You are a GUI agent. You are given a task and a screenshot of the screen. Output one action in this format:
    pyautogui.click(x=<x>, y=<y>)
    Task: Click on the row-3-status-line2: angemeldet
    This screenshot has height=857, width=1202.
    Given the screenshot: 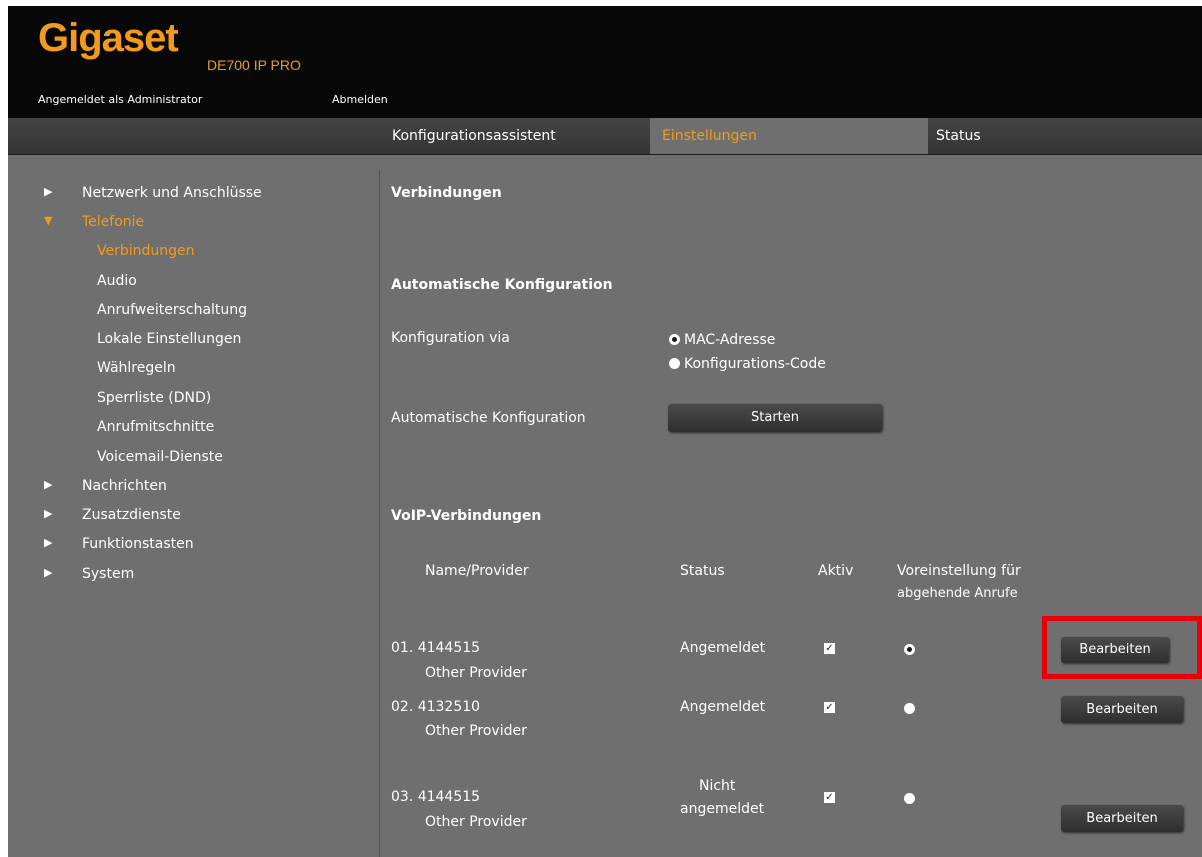 What is the action you would take?
    pyautogui.click(x=722, y=809)
    